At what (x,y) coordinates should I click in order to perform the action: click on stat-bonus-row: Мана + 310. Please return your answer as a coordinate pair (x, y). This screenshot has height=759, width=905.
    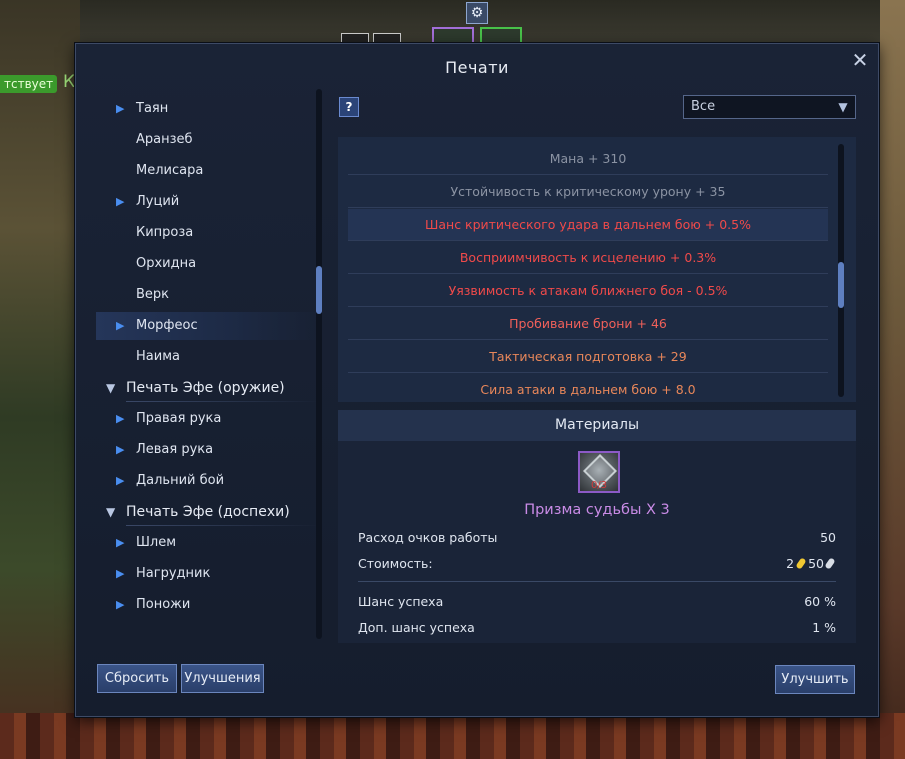
    Looking at the image, I should click on (588, 159).